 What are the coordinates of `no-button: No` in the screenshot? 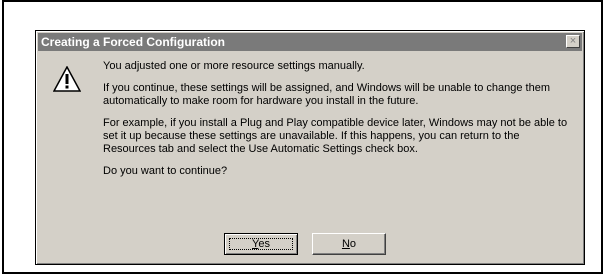 It's located at (349, 244).